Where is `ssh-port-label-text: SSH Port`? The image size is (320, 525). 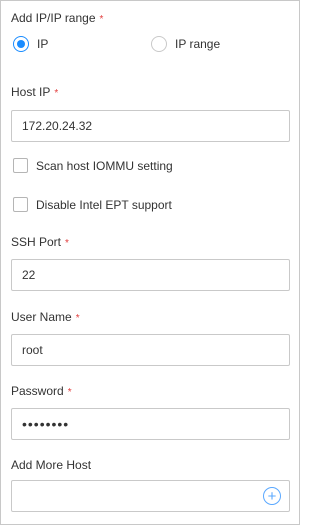
ssh-port-label-text: SSH Port is located at coordinates (36, 242).